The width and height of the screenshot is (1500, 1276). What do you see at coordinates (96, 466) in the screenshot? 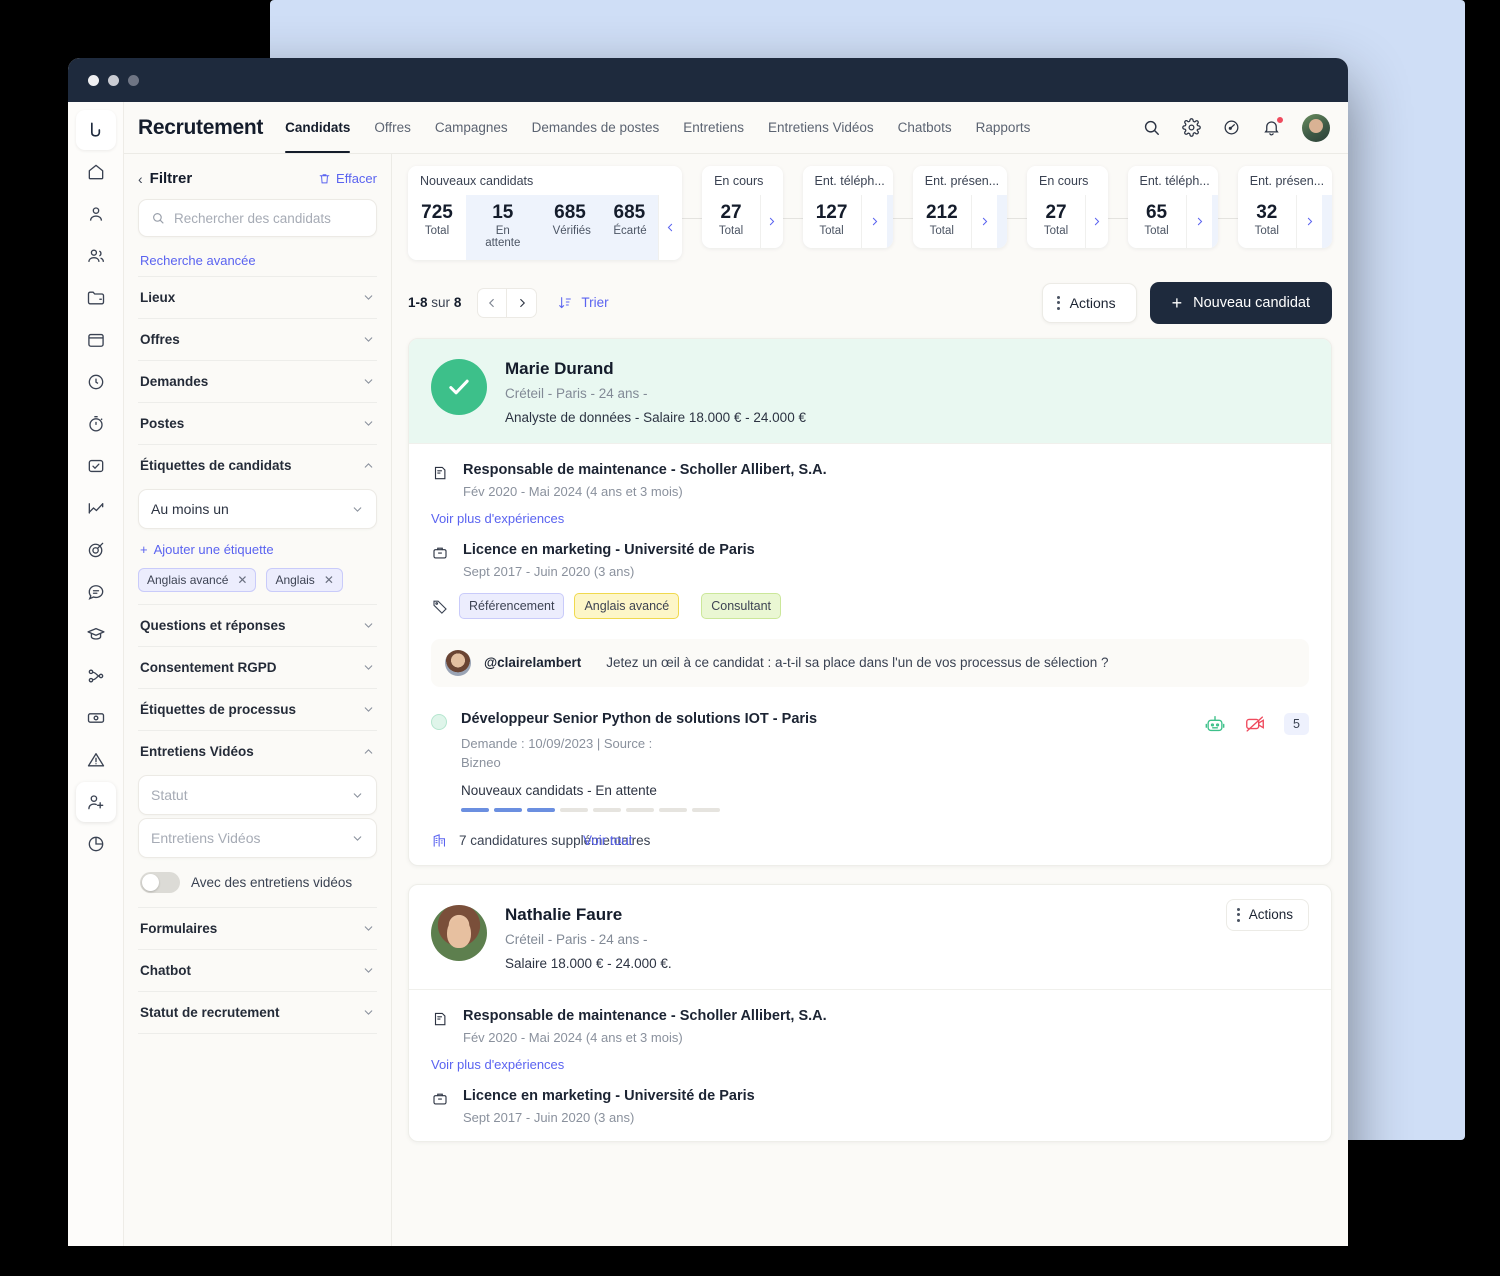
I see `check-square-icon` at bounding box center [96, 466].